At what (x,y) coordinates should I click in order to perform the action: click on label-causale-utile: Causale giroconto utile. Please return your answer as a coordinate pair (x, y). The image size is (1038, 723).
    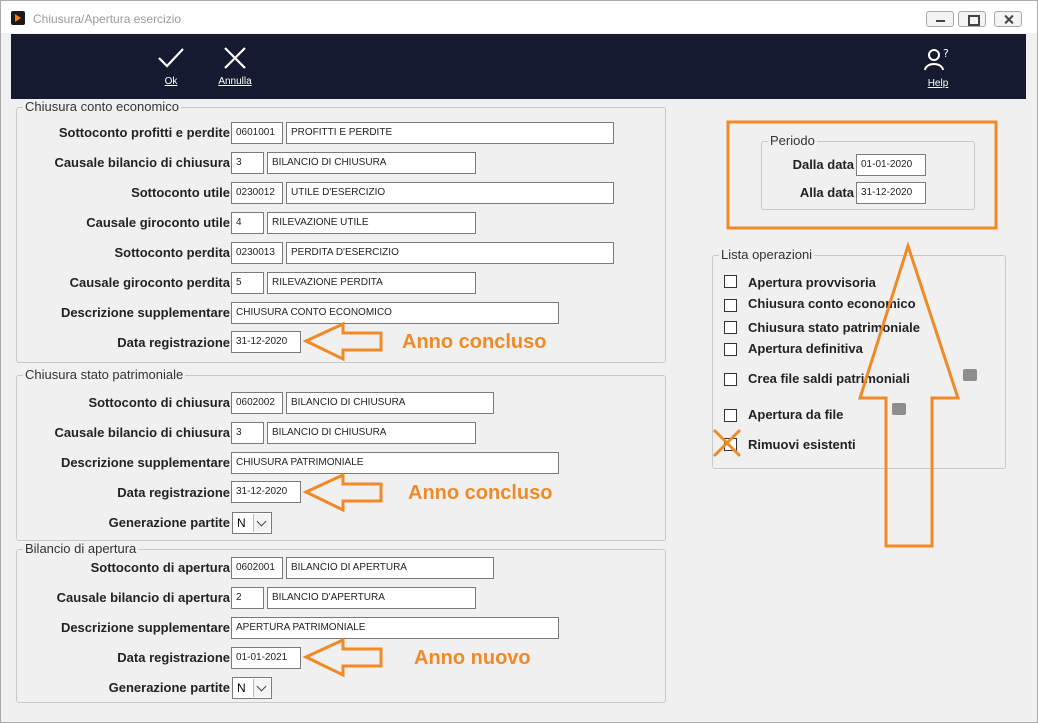
    Looking at the image, I should click on (158, 222).